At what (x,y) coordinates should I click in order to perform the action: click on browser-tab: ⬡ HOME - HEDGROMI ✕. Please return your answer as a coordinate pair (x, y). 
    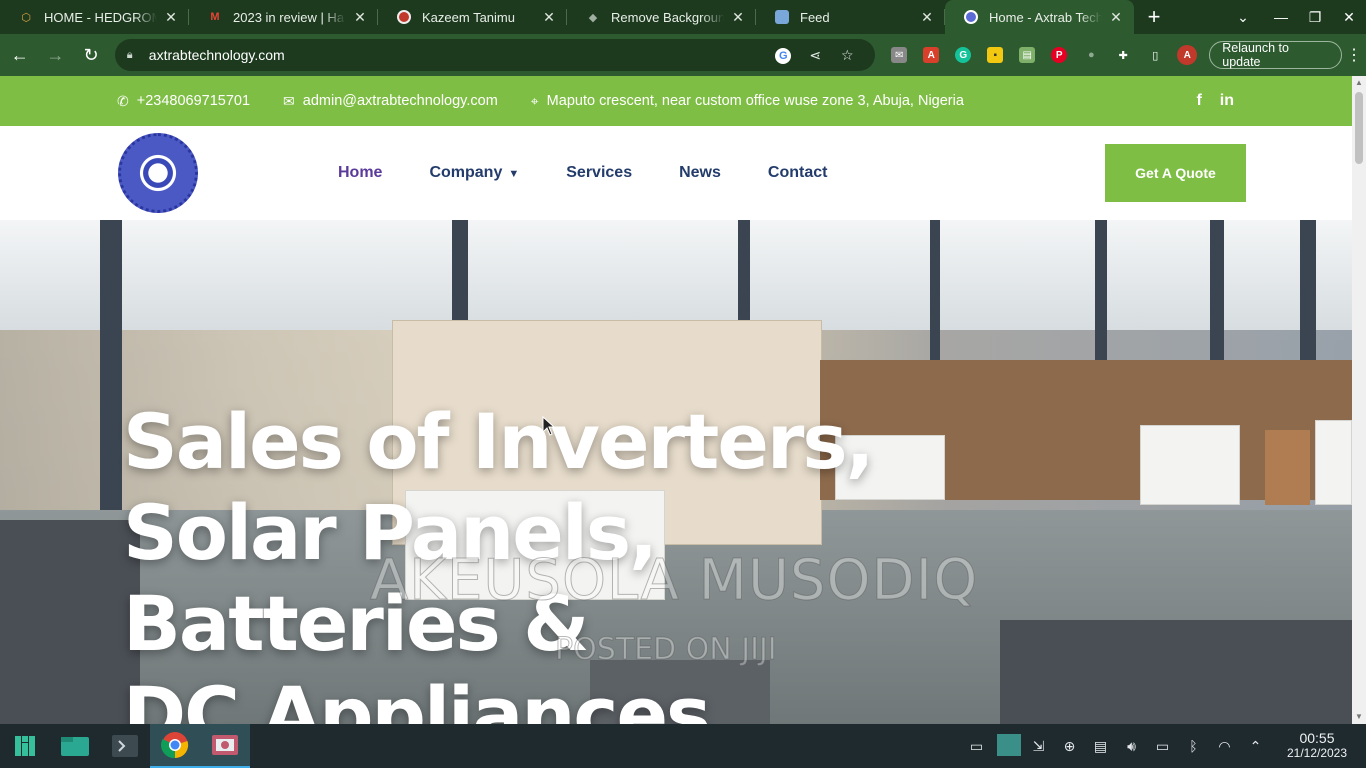
    Looking at the image, I should click on (94, 17).